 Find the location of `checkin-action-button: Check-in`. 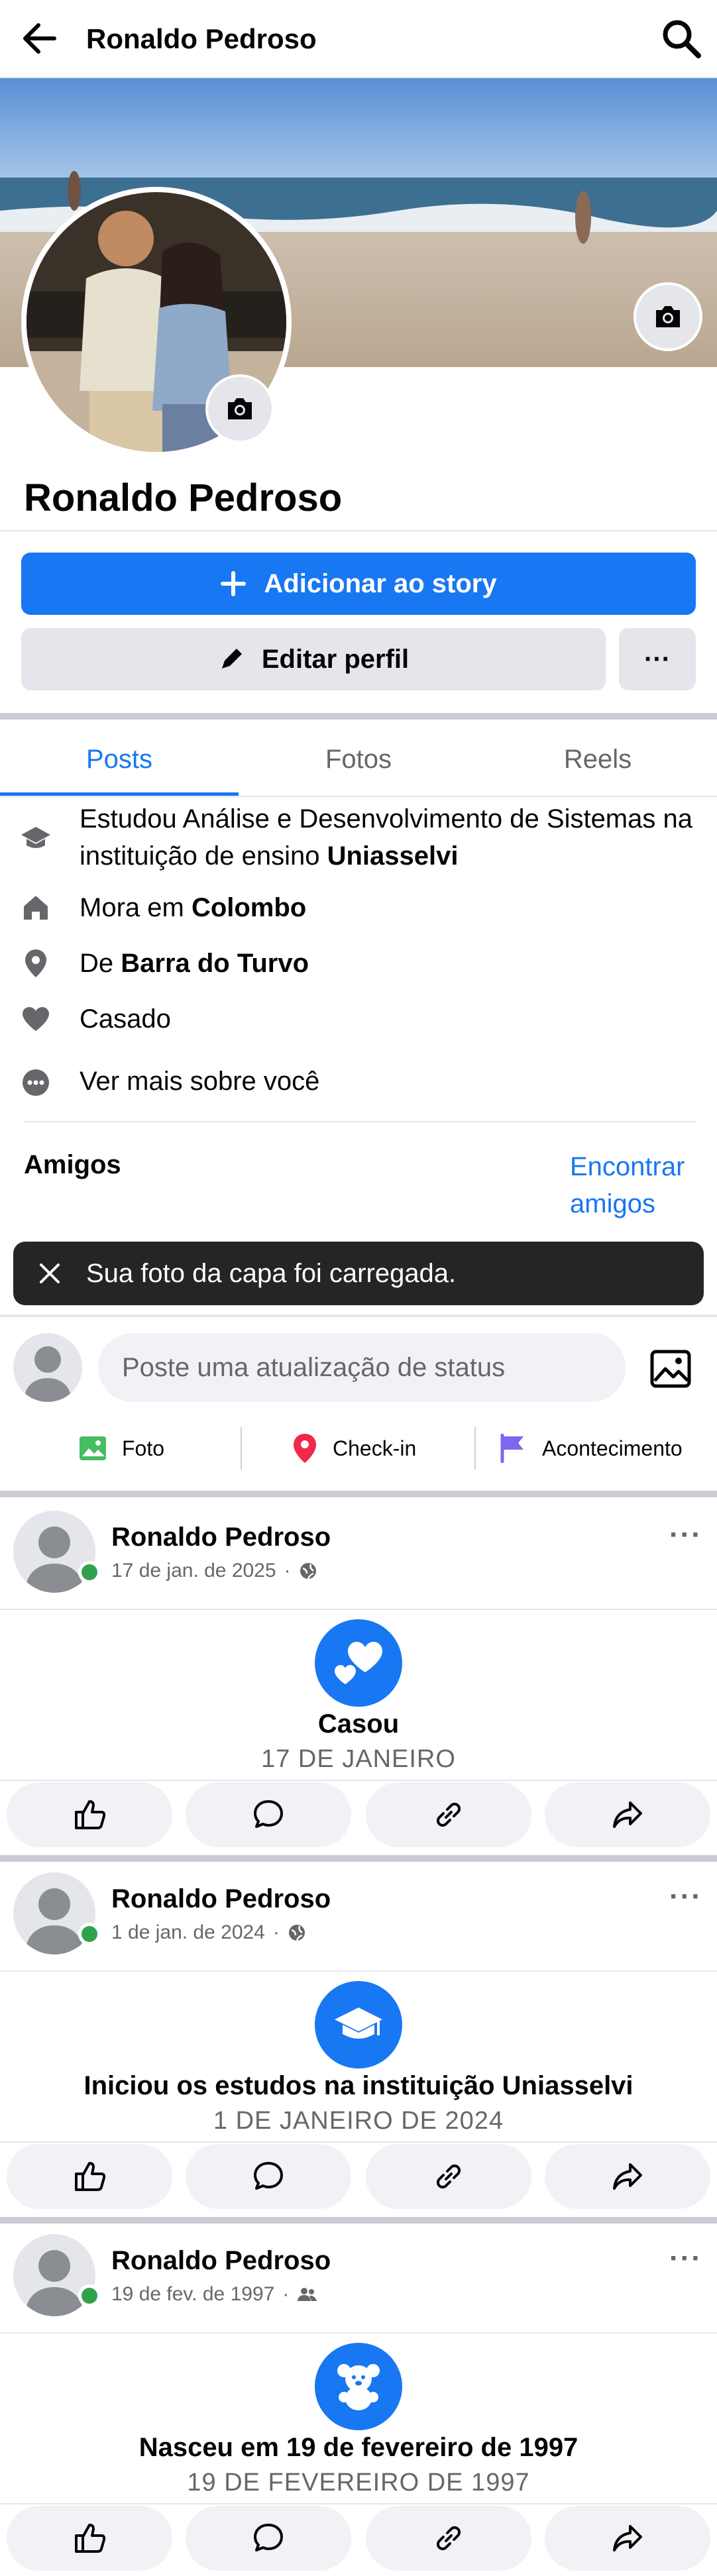

checkin-action-button: Check-in is located at coordinates (354, 1448).